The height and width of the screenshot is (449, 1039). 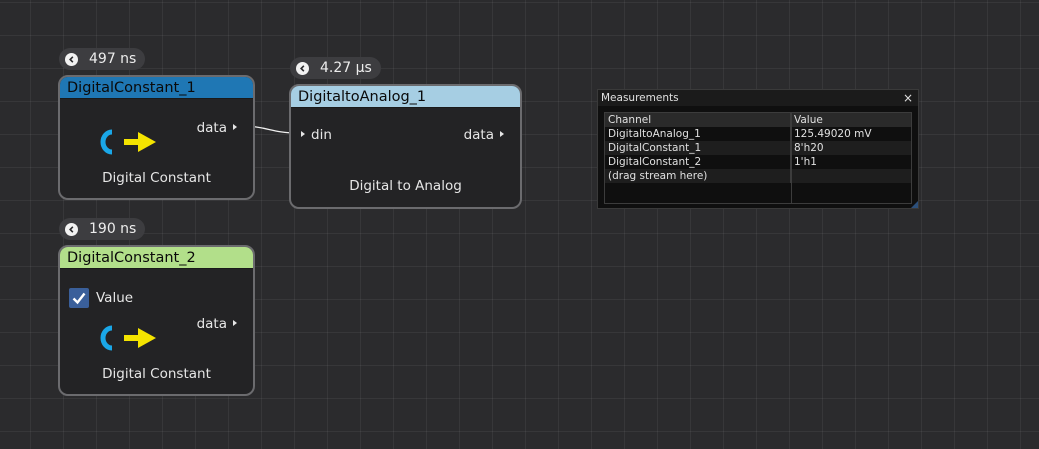 I want to click on timer-value: 4.27 µs, so click(x=346, y=68).